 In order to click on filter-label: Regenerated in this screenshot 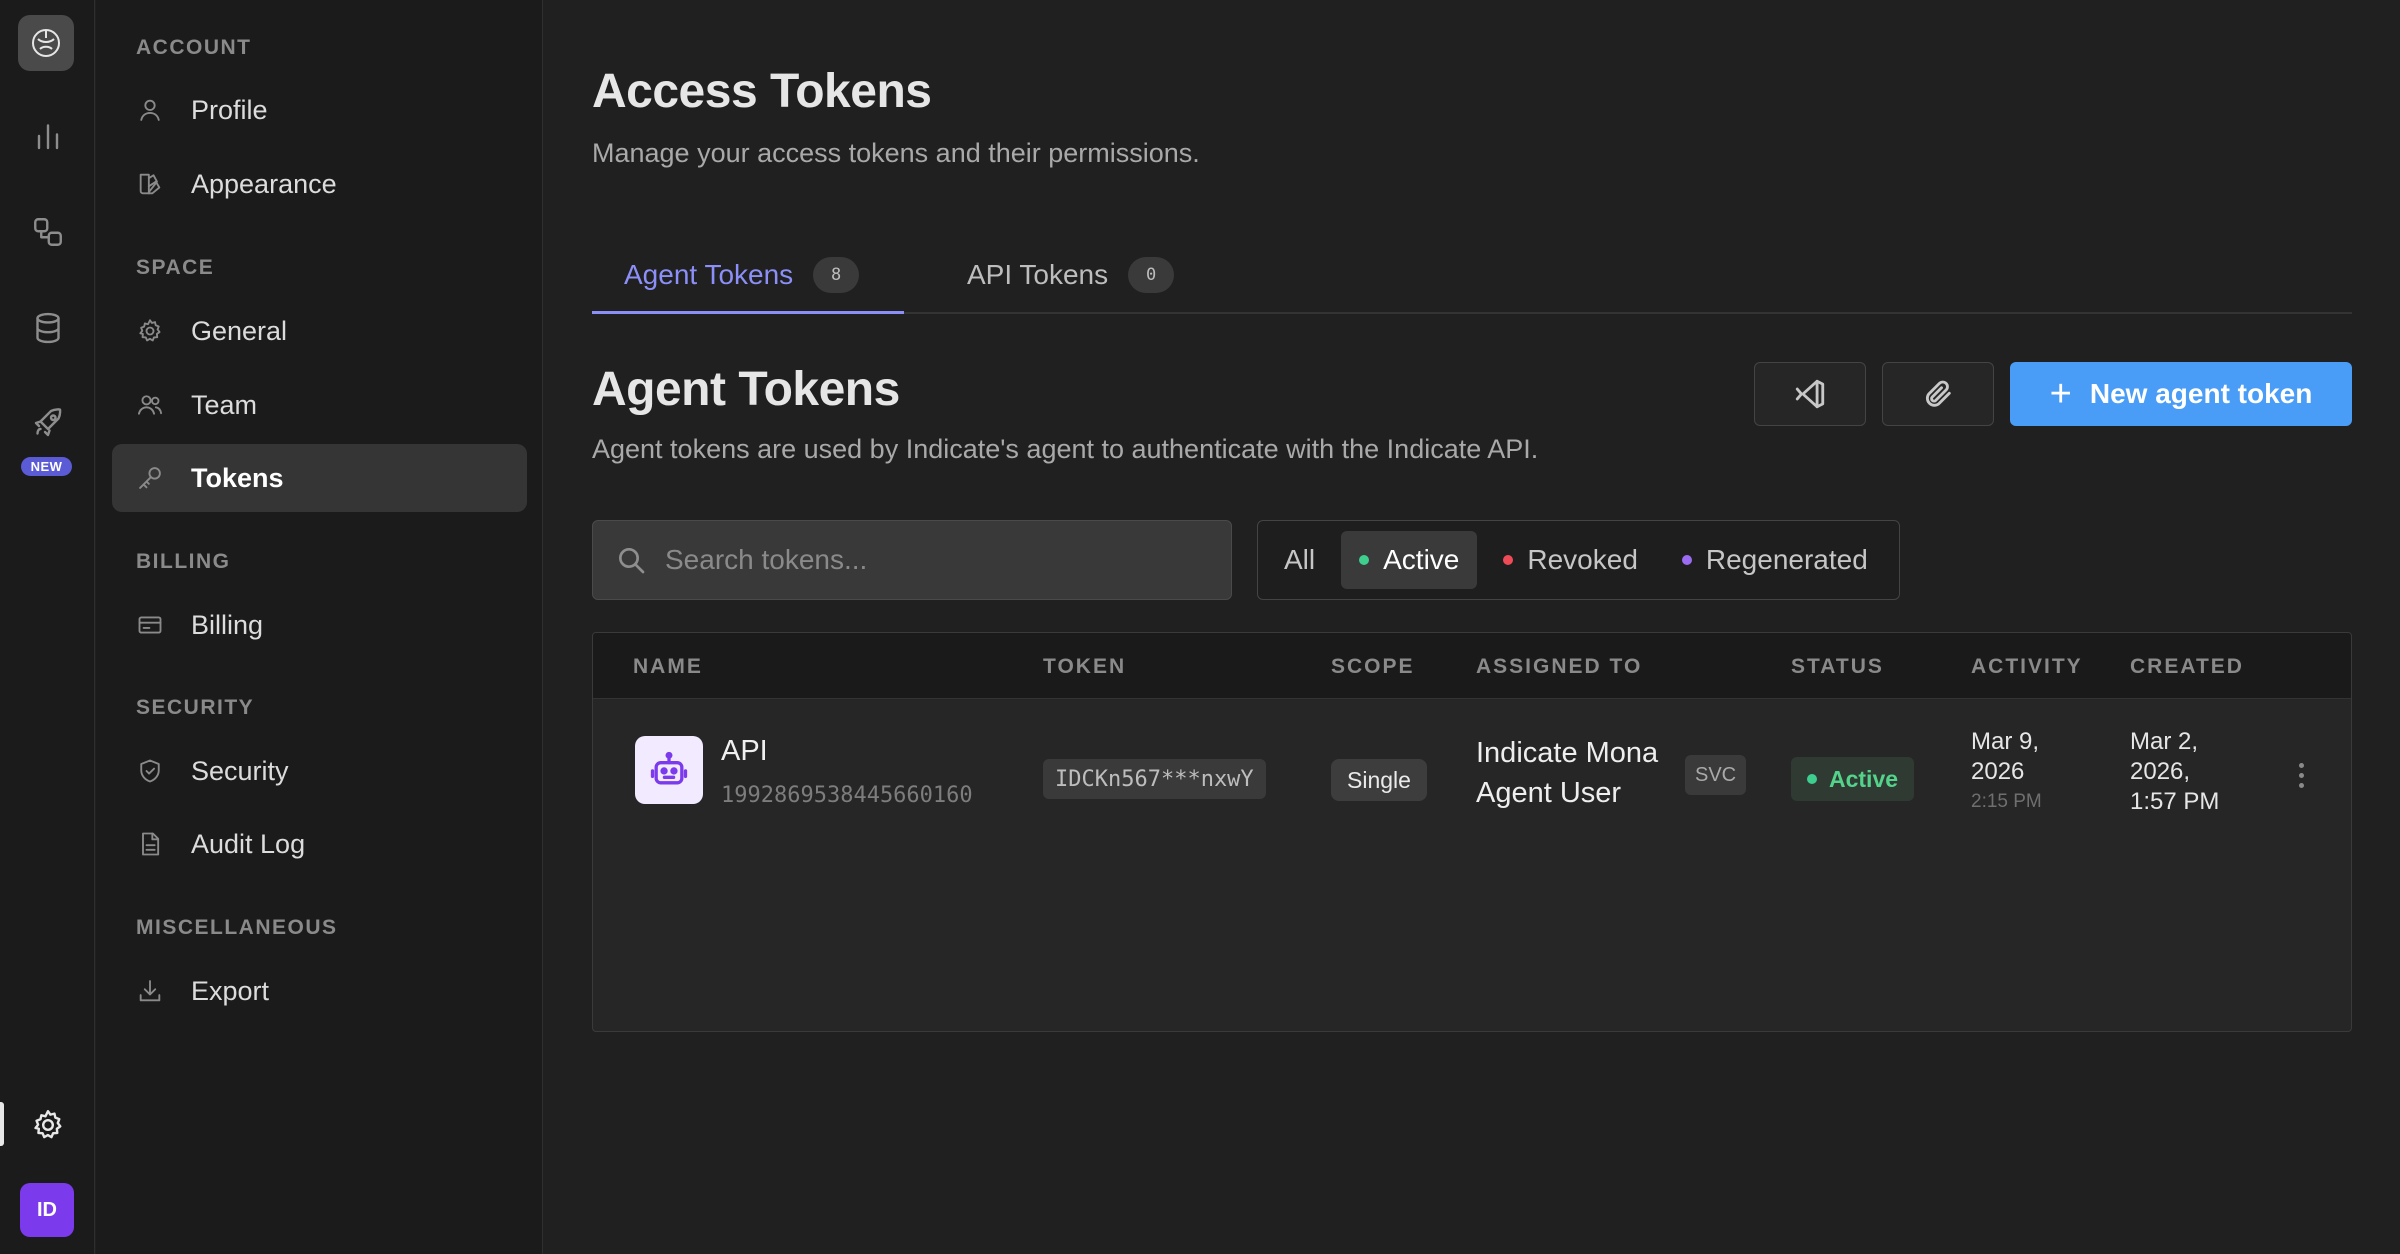, I will do `click(1786, 559)`.